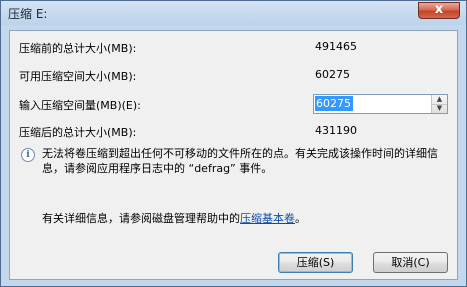 Image resolution: width=467 pixels, height=287 pixels. I want to click on window-title: 压缩 E:, so click(28, 14).